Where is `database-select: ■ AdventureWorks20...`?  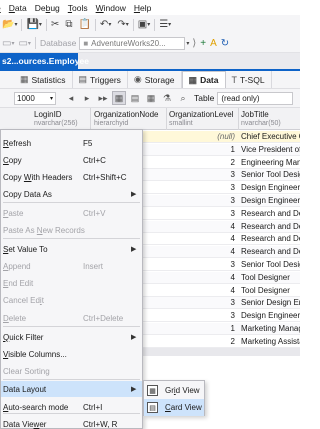 database-select: ■ AdventureWorks20... is located at coordinates (132, 43).